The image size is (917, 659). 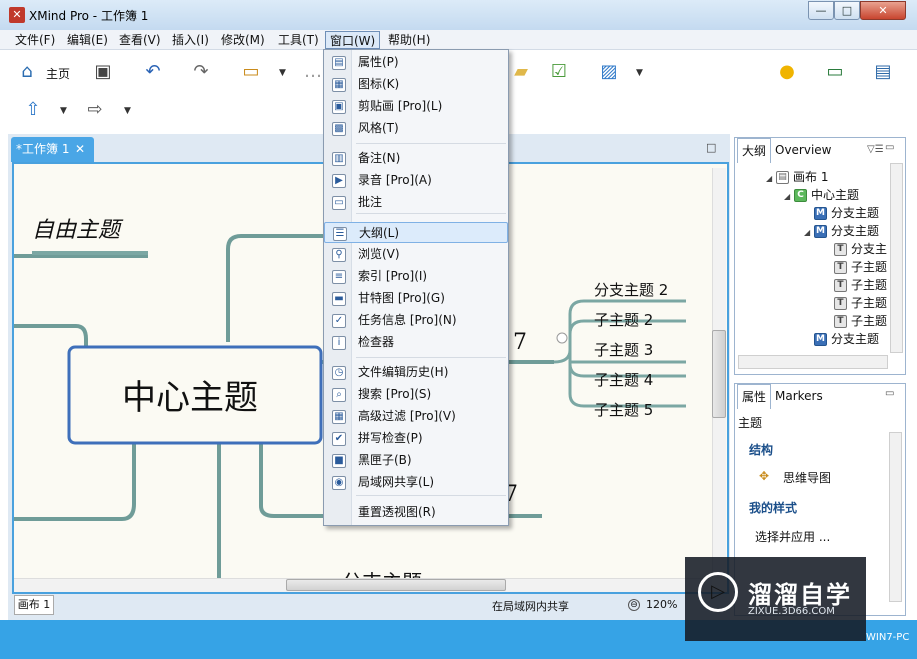 What do you see at coordinates (201, 73) in the screenshot?
I see `redo-icon: ↷` at bounding box center [201, 73].